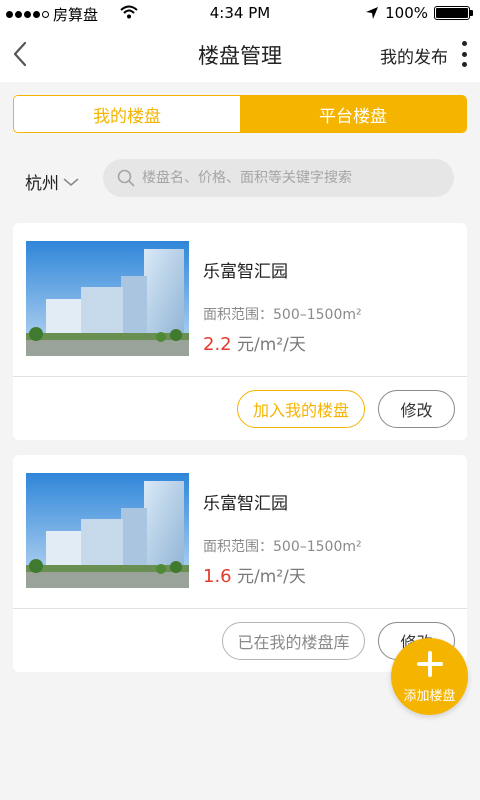 The width and height of the screenshot is (480, 800). What do you see at coordinates (293, 641) in the screenshot?
I see `already-in-library-button: 已在我的楼盘库` at bounding box center [293, 641].